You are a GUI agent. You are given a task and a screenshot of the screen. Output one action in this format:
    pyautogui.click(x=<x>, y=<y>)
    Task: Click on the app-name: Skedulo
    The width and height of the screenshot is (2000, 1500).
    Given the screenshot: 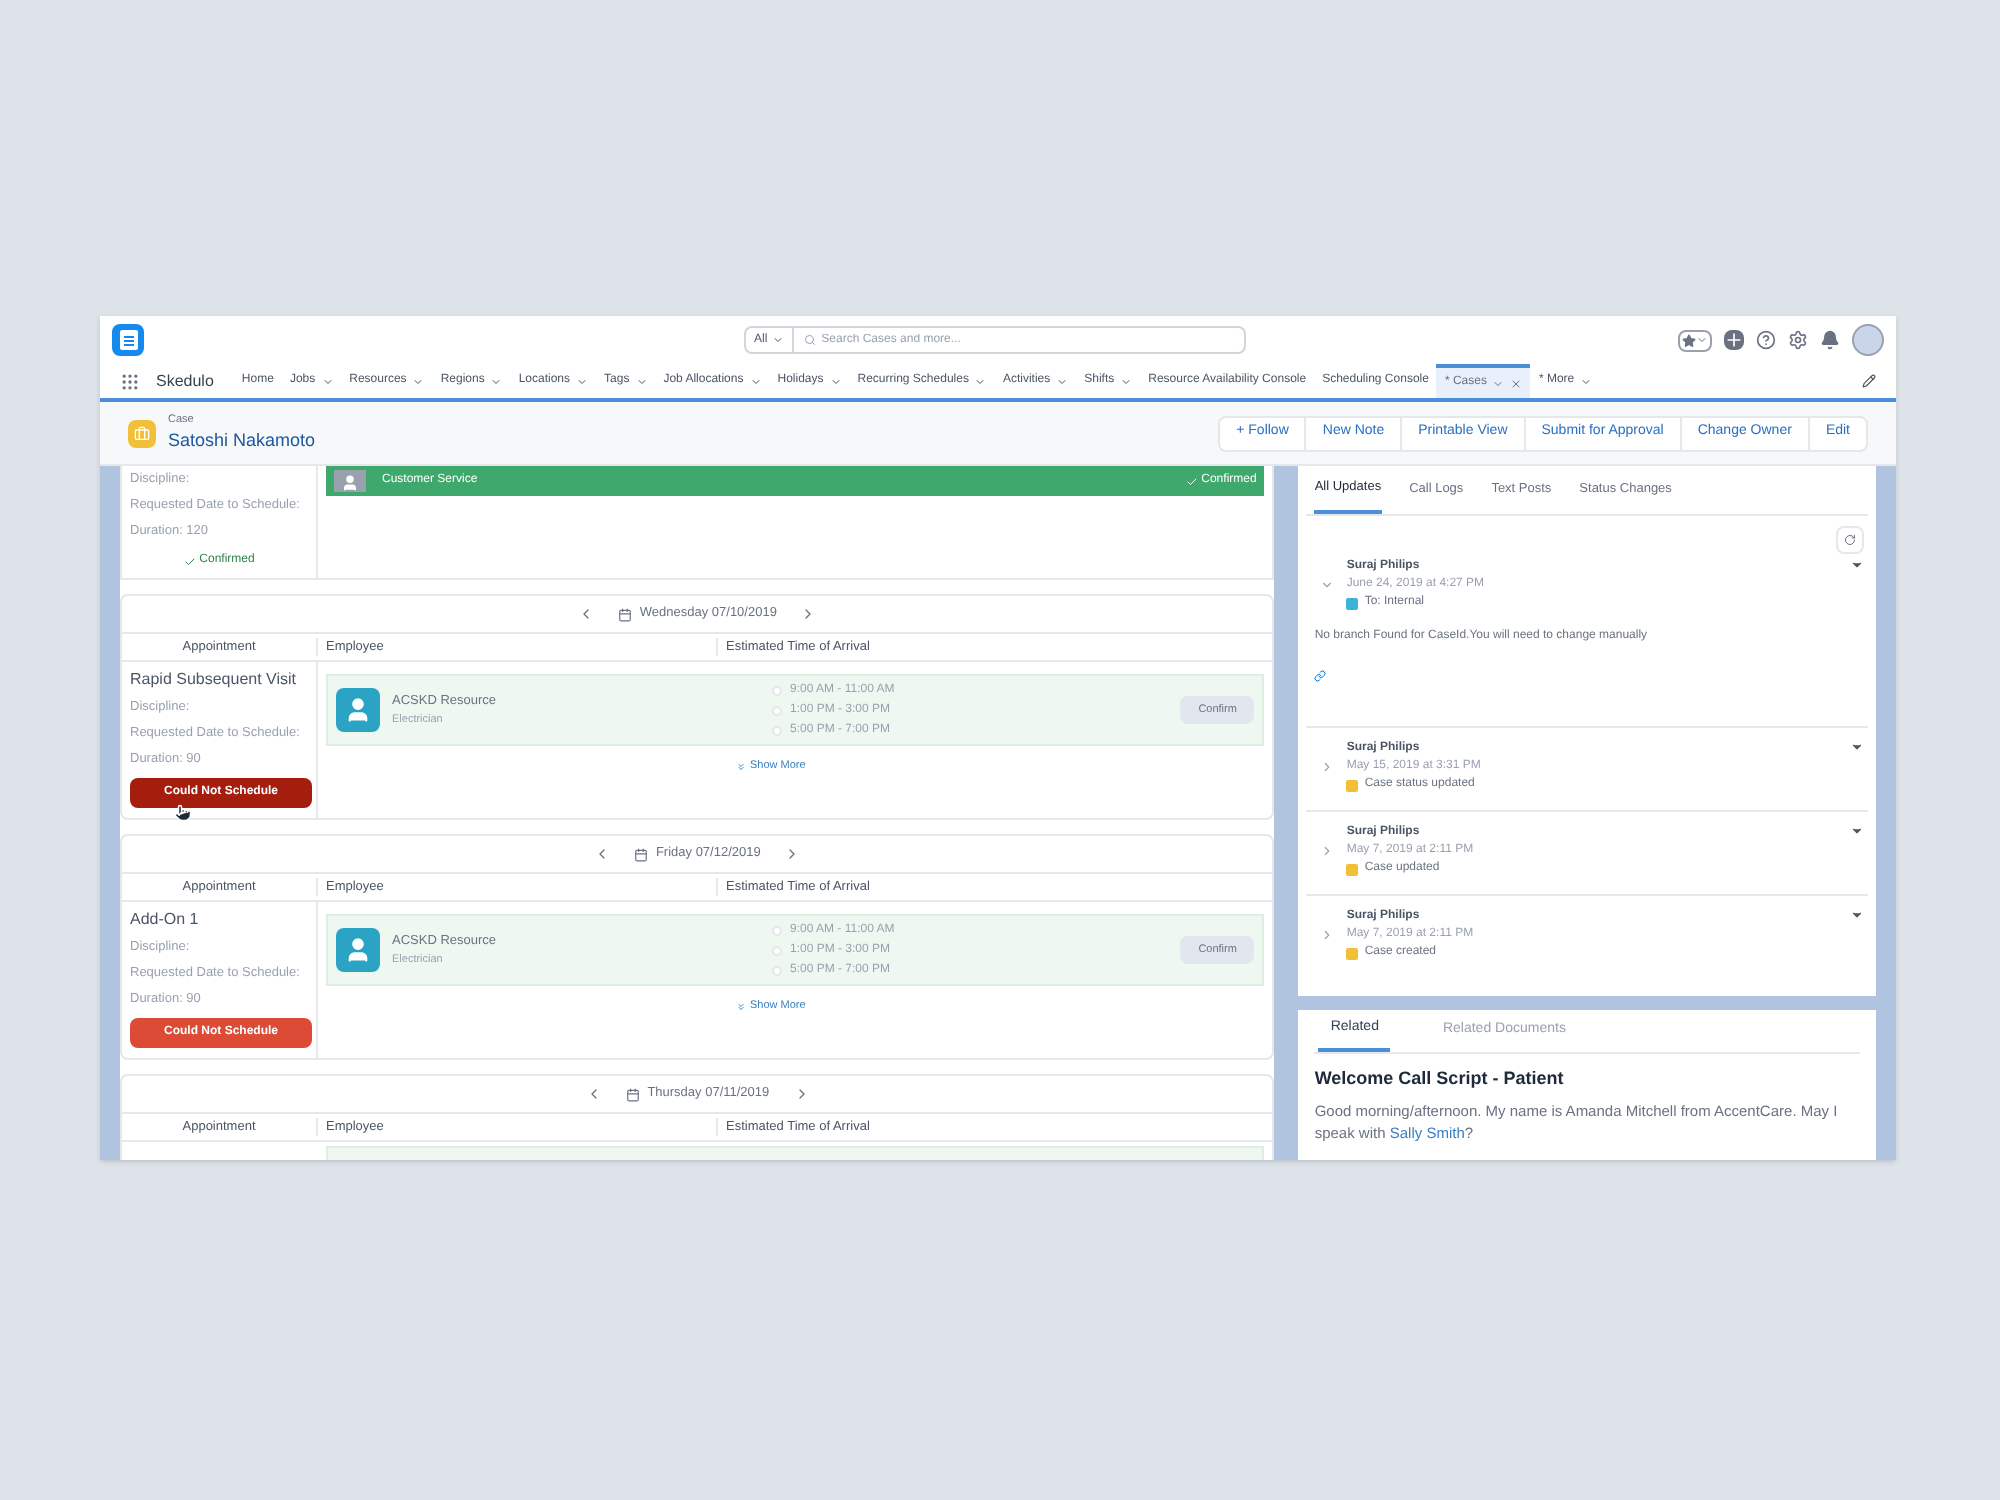 What is the action you would take?
    pyautogui.click(x=185, y=381)
    